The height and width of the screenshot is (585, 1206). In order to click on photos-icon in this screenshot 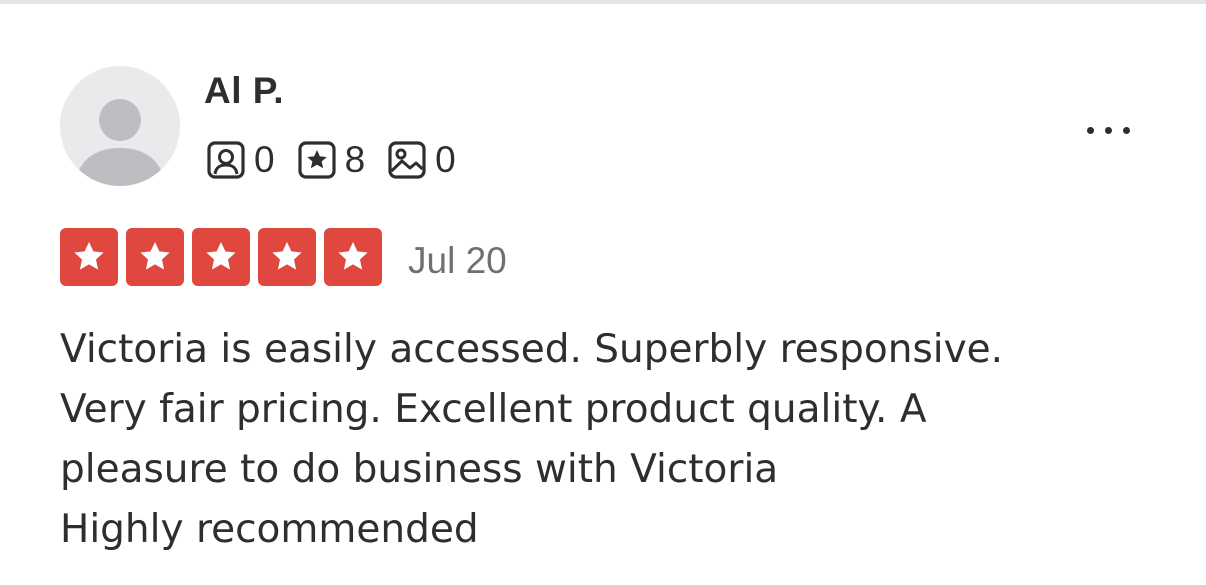, I will do `click(407, 160)`.